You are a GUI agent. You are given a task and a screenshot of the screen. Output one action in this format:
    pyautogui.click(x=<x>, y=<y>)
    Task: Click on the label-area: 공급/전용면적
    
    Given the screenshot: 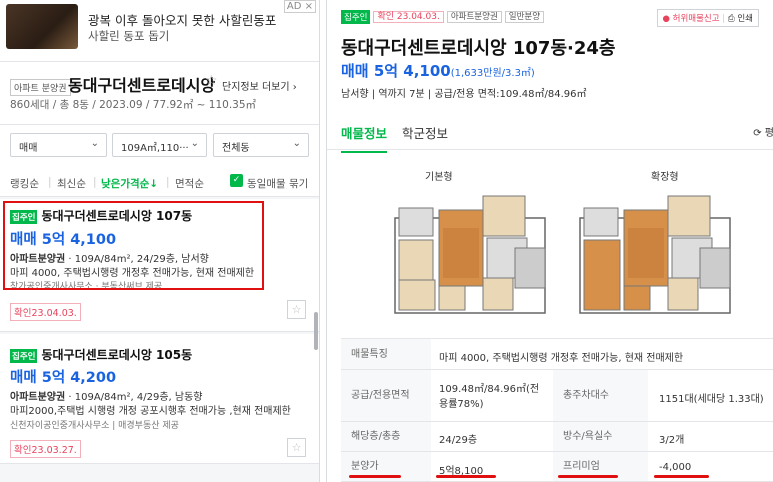 What is the action you would take?
    pyautogui.click(x=386, y=395)
    